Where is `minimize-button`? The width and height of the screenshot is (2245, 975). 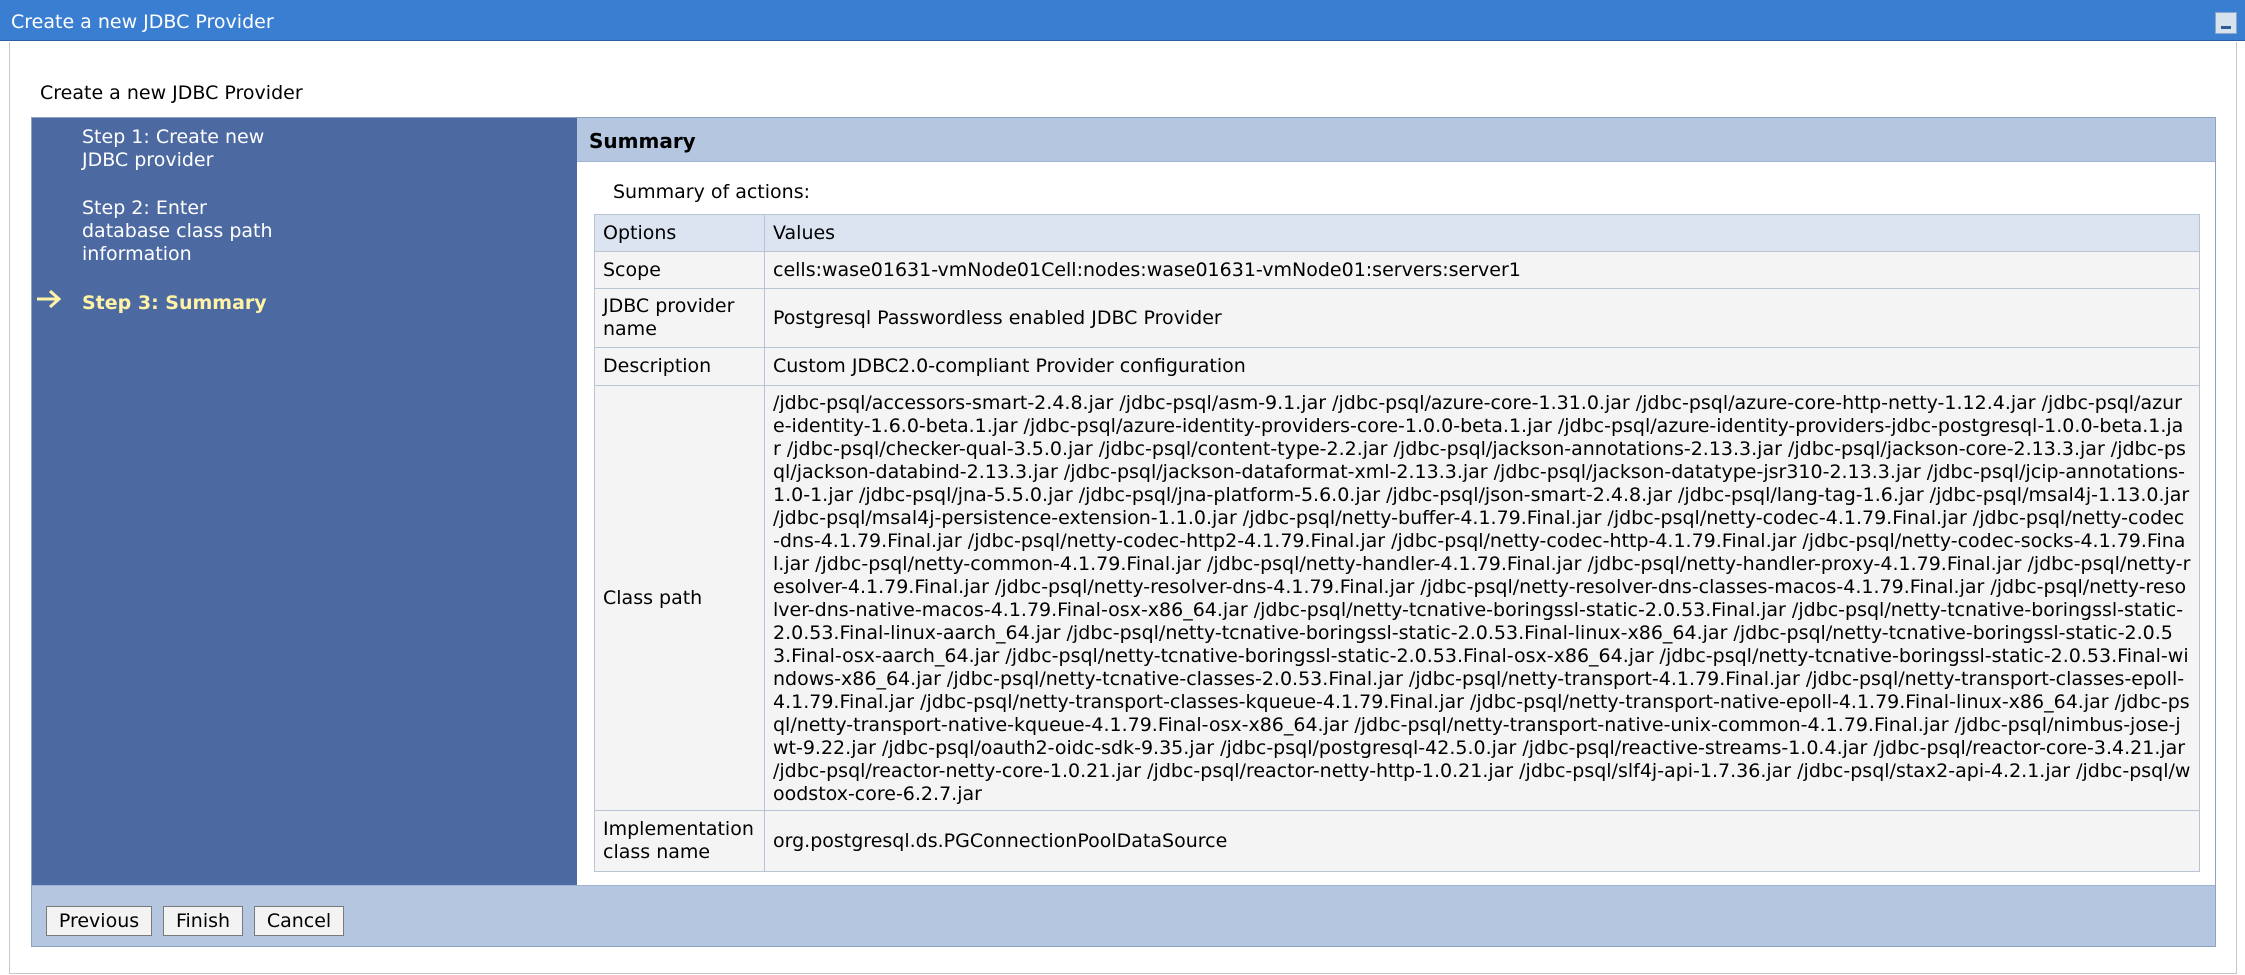
minimize-button is located at coordinates (2226, 23).